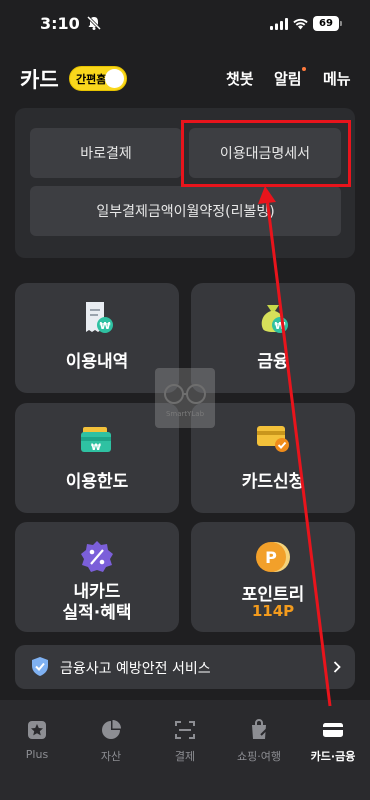 The height and width of the screenshot is (800, 370). Describe the element at coordinates (259, 756) in the screenshot. I see `nav-label: 쇼핑·여행` at that location.